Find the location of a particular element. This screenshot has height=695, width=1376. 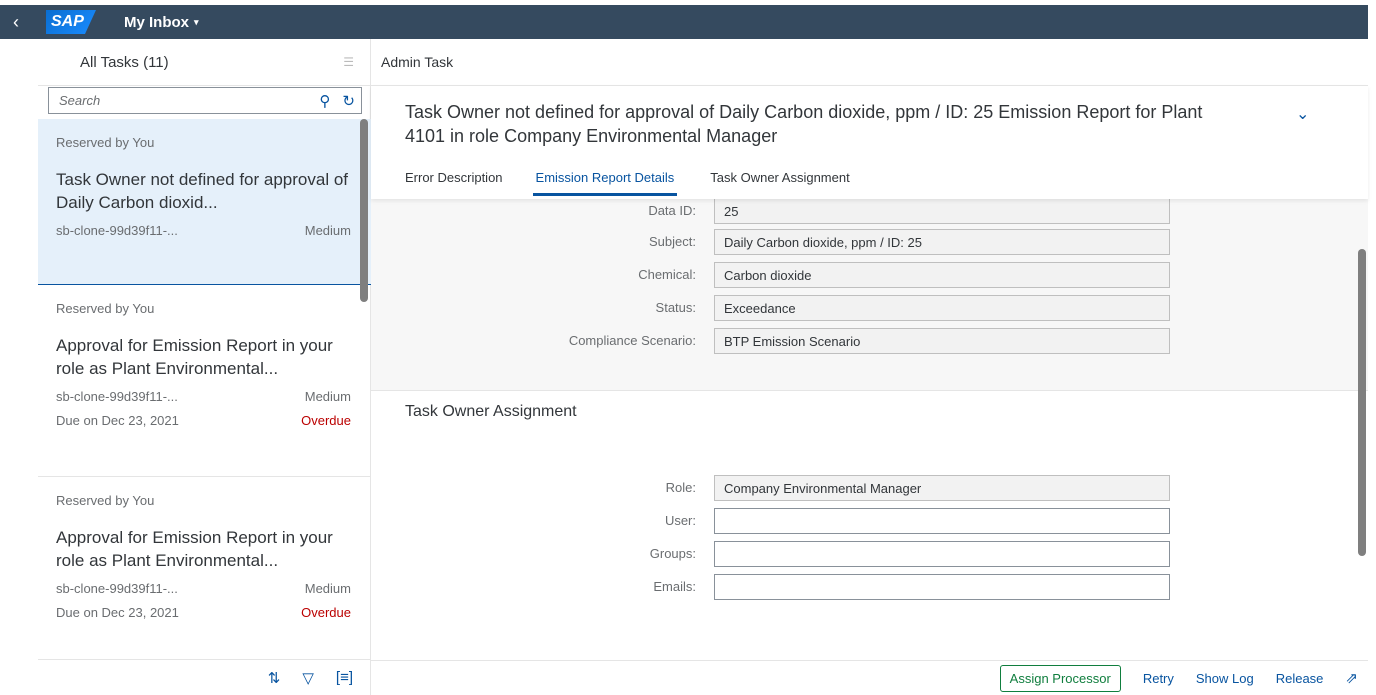

detail-topbar-title: Admin Task is located at coordinates (869, 62).